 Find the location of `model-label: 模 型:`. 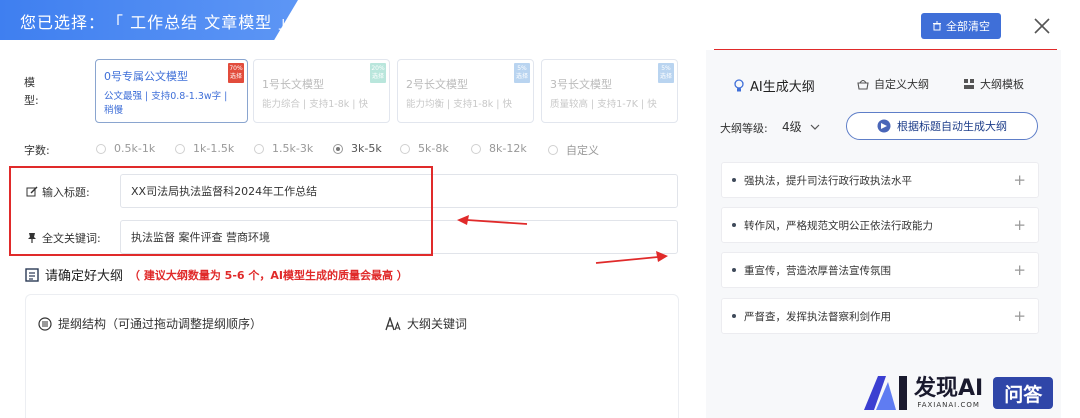

model-label: 模 型: is located at coordinates (31, 91).